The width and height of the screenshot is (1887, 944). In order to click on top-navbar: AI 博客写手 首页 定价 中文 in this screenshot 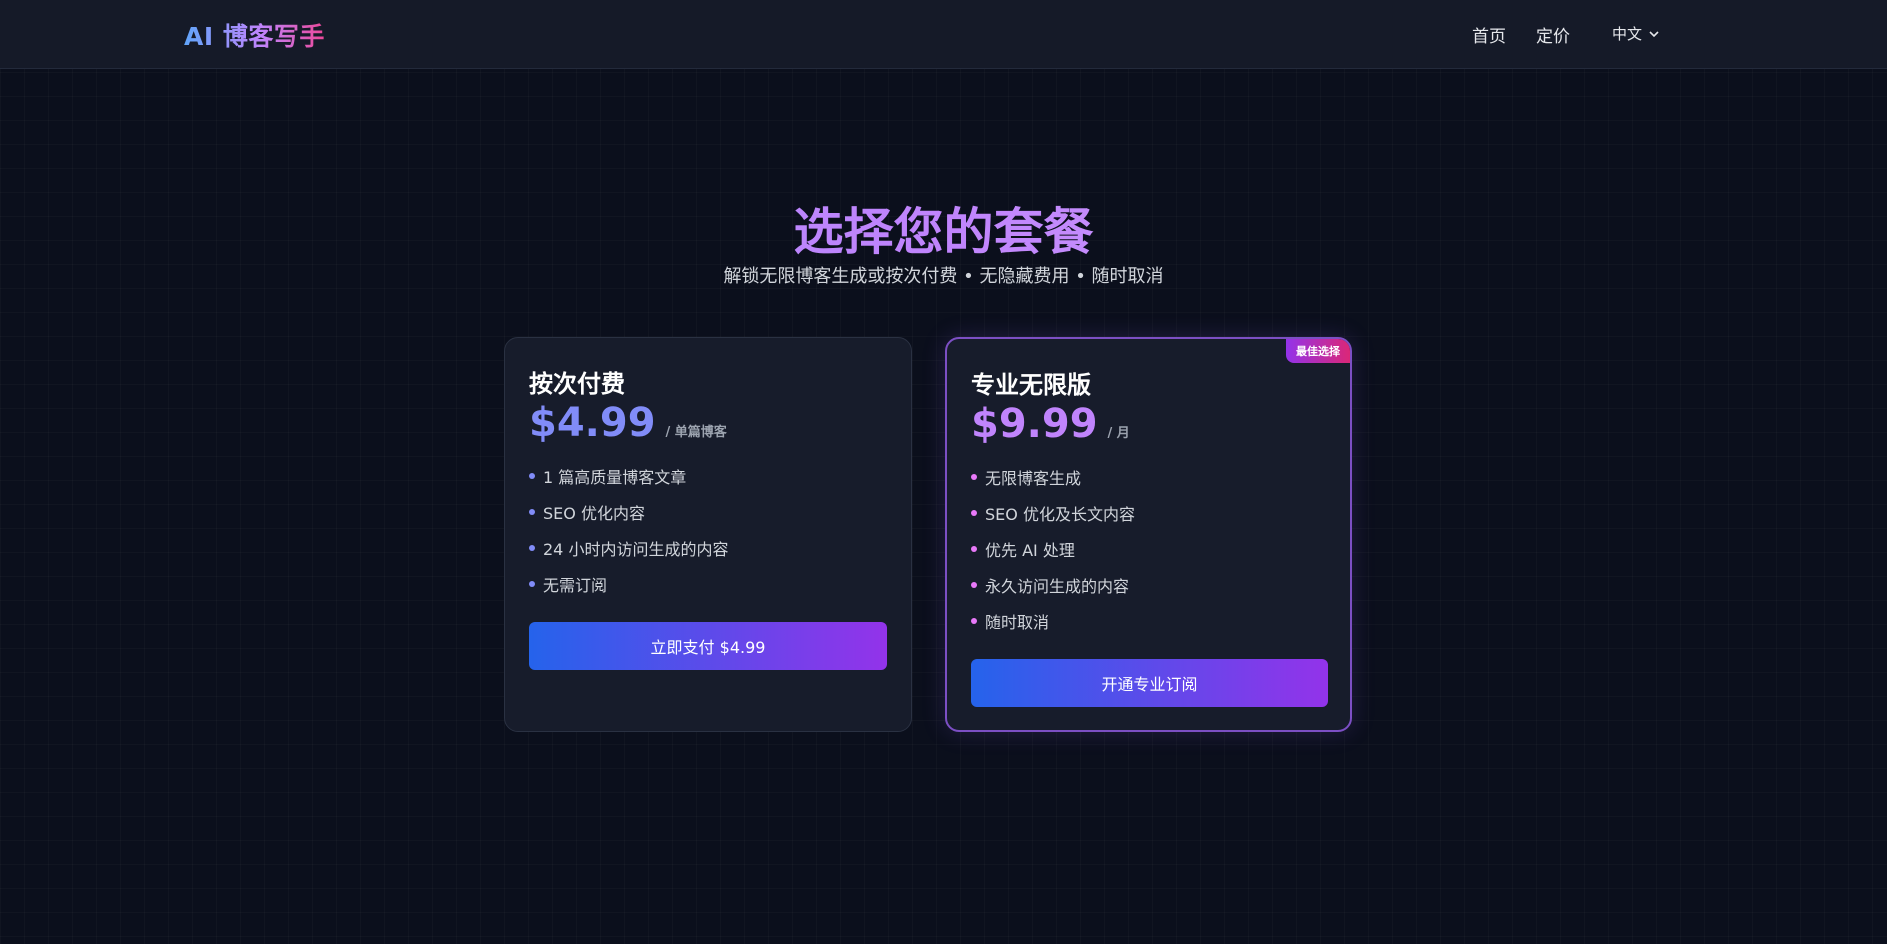, I will do `click(943, 34)`.